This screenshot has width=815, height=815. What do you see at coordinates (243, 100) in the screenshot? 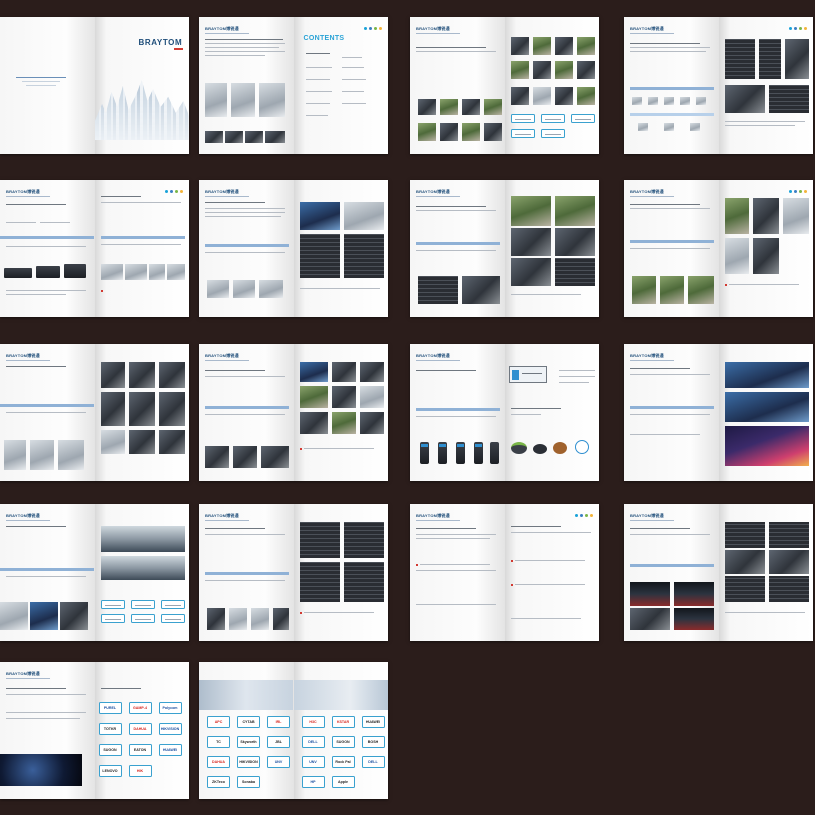
I see `certificate-image` at bounding box center [243, 100].